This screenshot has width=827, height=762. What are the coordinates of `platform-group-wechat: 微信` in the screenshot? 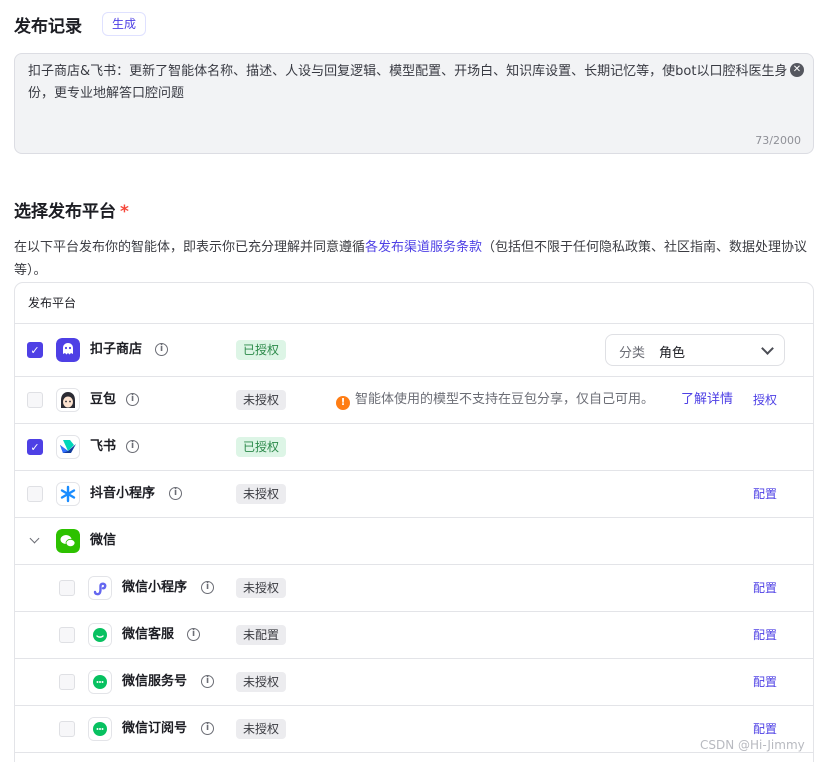 It's located at (414, 541).